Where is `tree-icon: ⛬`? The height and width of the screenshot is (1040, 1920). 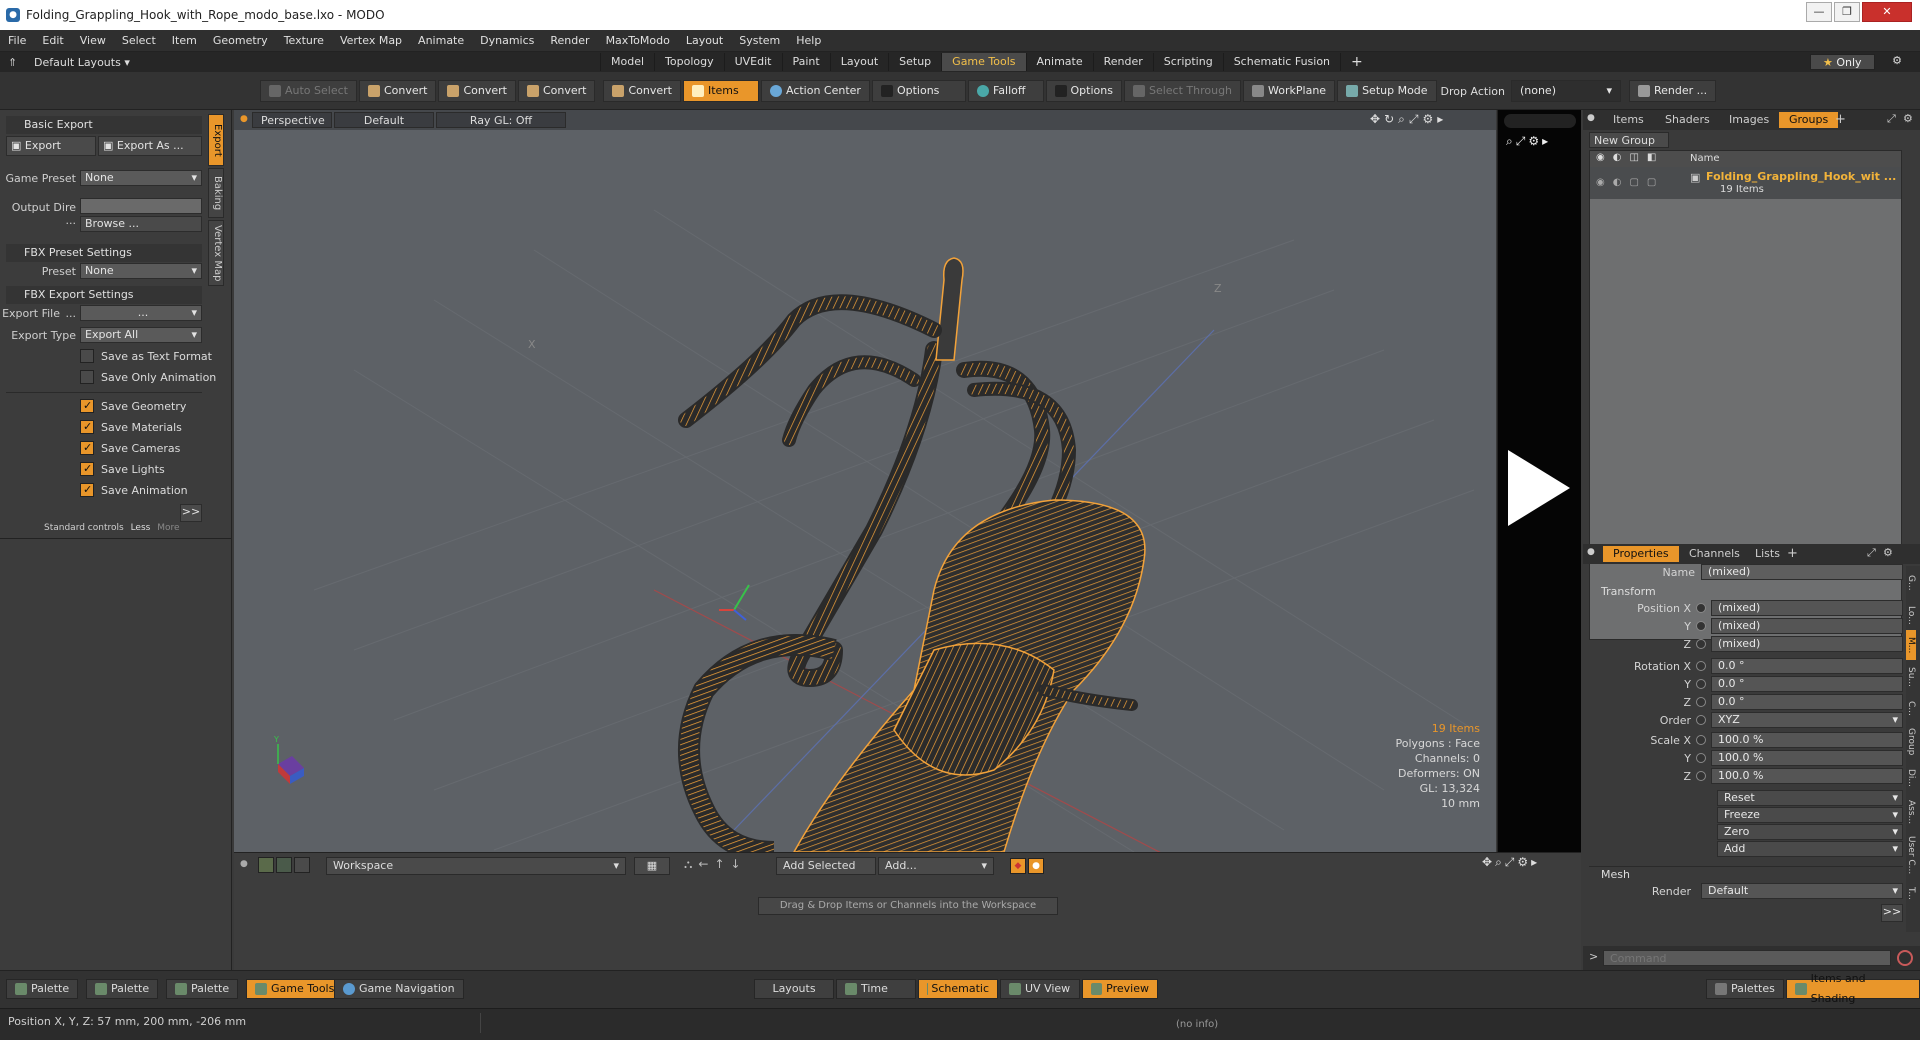
tree-icon: ⛬ is located at coordinates (691, 864).